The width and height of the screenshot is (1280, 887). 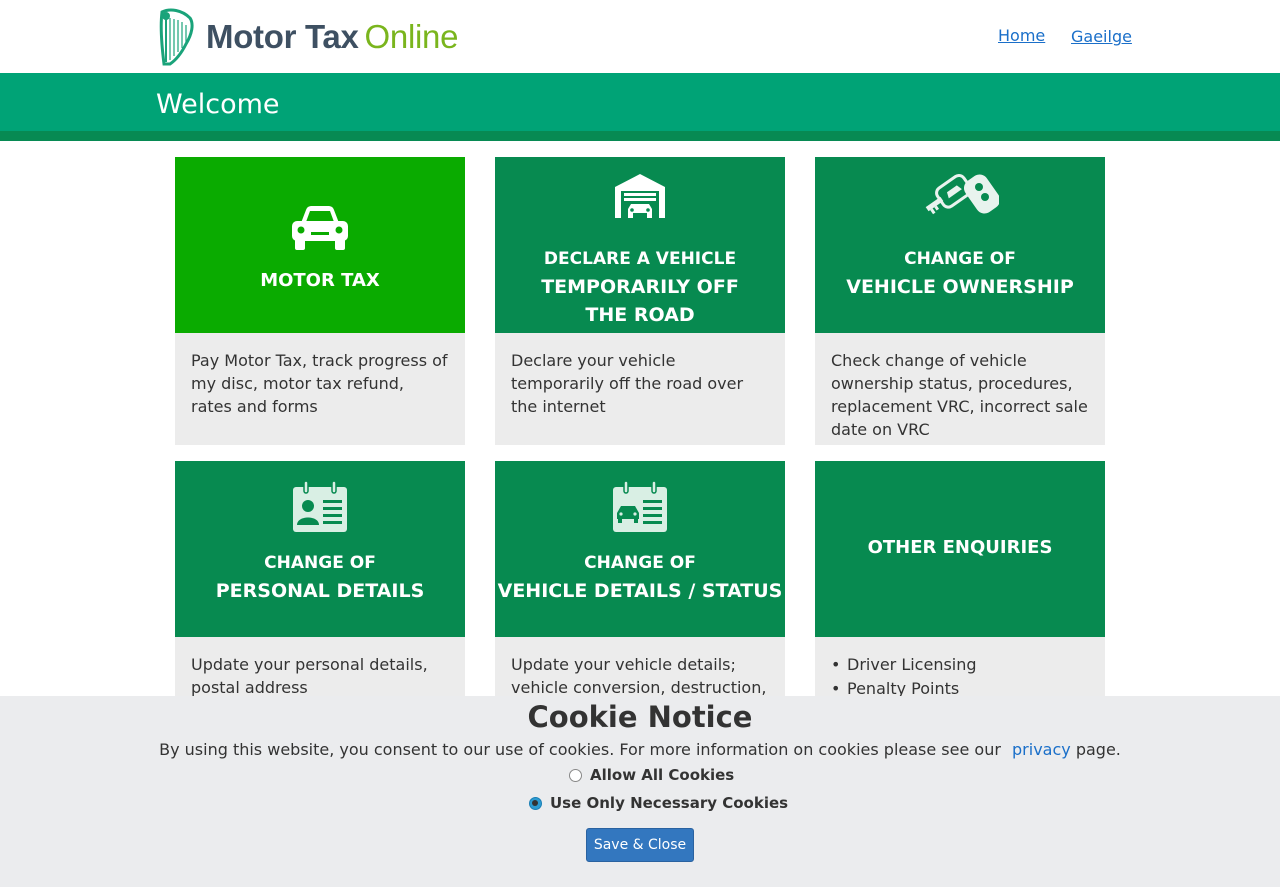 What do you see at coordinates (640, 845) in the screenshot?
I see `save-close-button: Save & Close` at bounding box center [640, 845].